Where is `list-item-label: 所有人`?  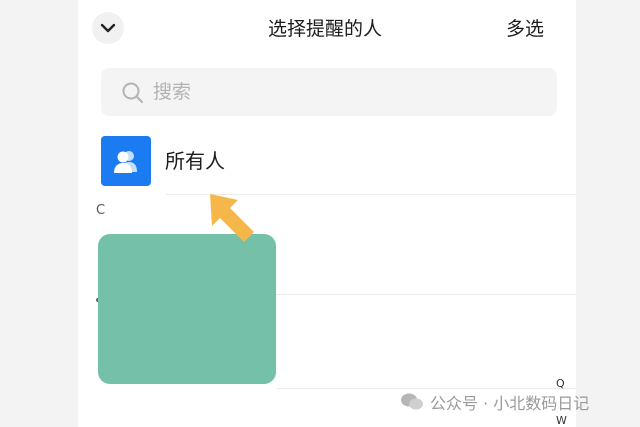
list-item-label: 所有人 is located at coordinates (195, 161).